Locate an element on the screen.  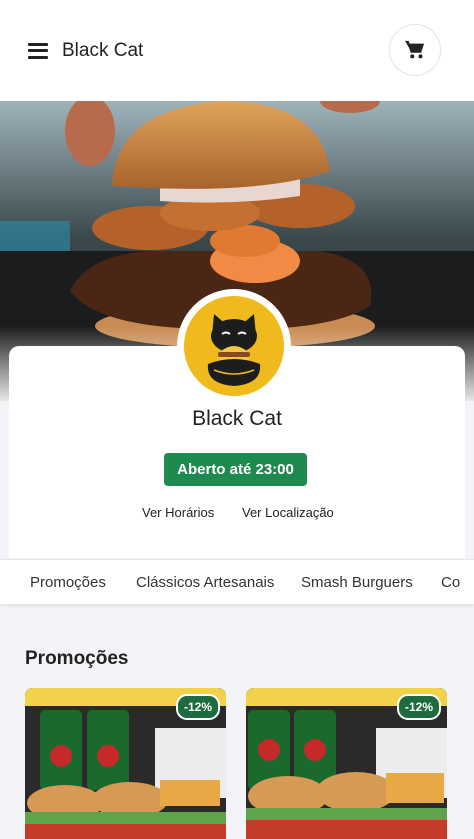
store-name: Black Cat is located at coordinates (237, 418).